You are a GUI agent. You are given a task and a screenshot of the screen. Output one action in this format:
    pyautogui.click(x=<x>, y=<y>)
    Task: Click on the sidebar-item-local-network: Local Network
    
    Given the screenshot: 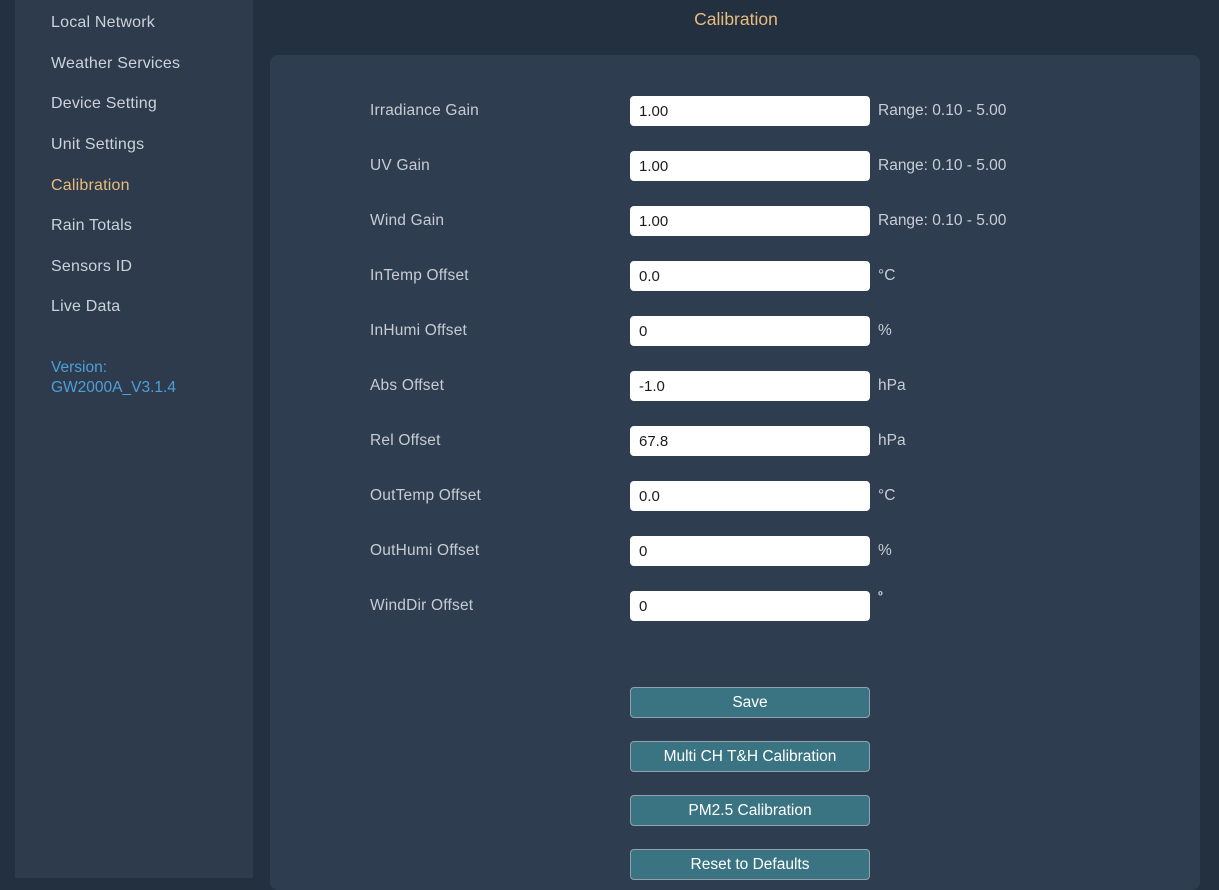 What is the action you would take?
    pyautogui.click(x=134, y=23)
    